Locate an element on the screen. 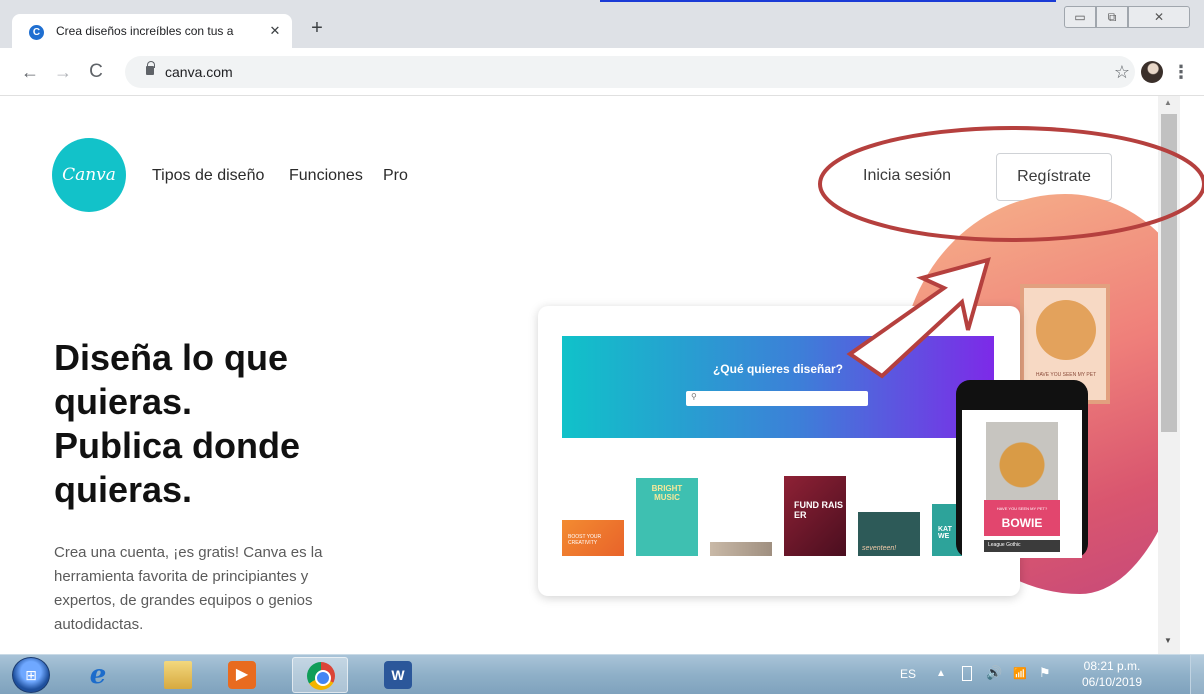 Image resolution: width=1204 pixels, height=694 pixels. folder-icon is located at coordinates (178, 675).